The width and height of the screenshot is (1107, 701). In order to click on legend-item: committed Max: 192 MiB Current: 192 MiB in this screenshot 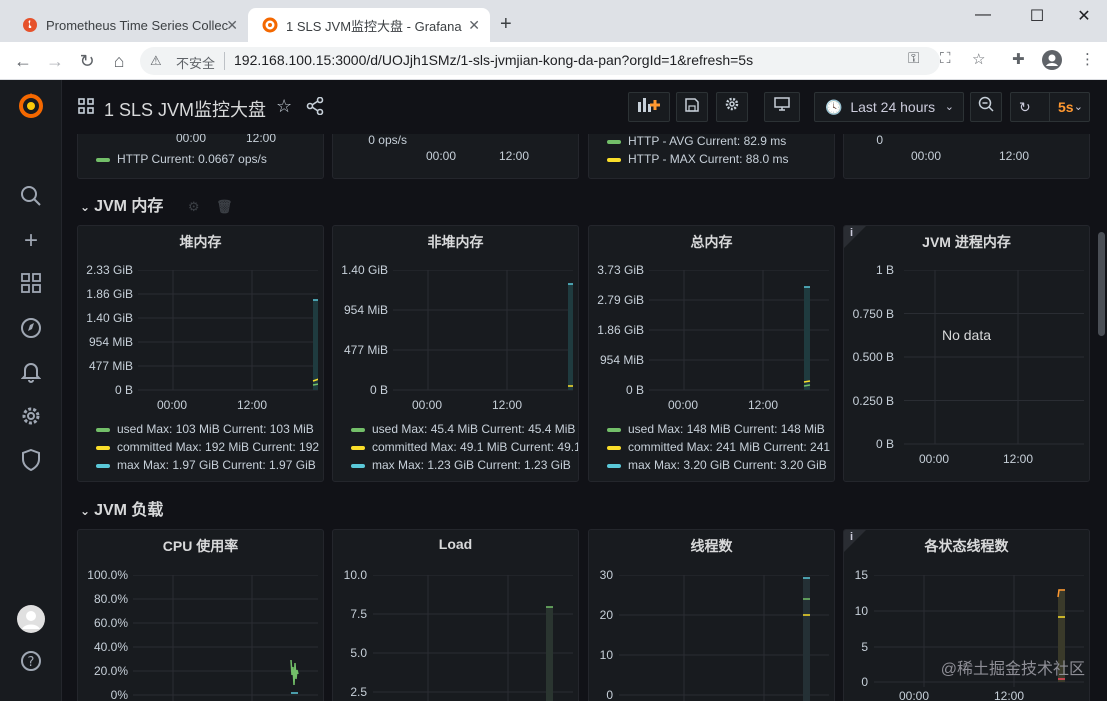, I will do `click(209, 447)`.